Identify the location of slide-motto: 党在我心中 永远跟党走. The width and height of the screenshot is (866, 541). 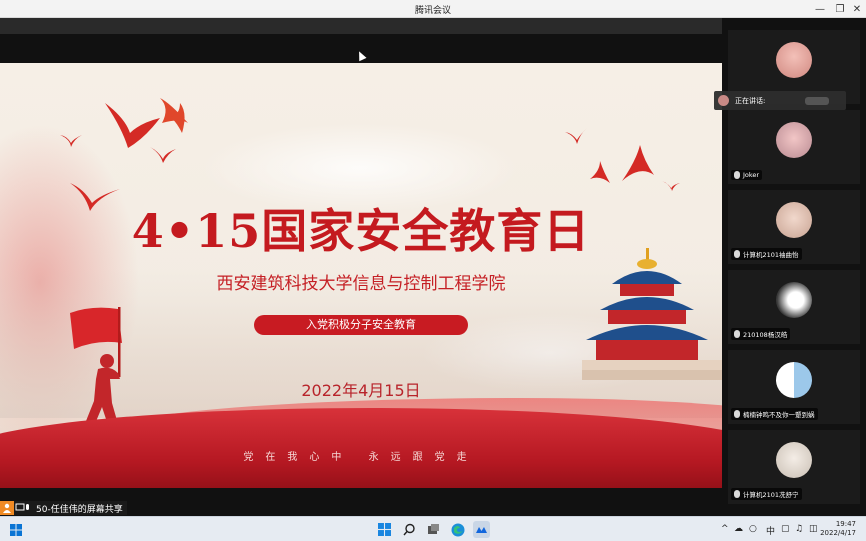
(361, 457).